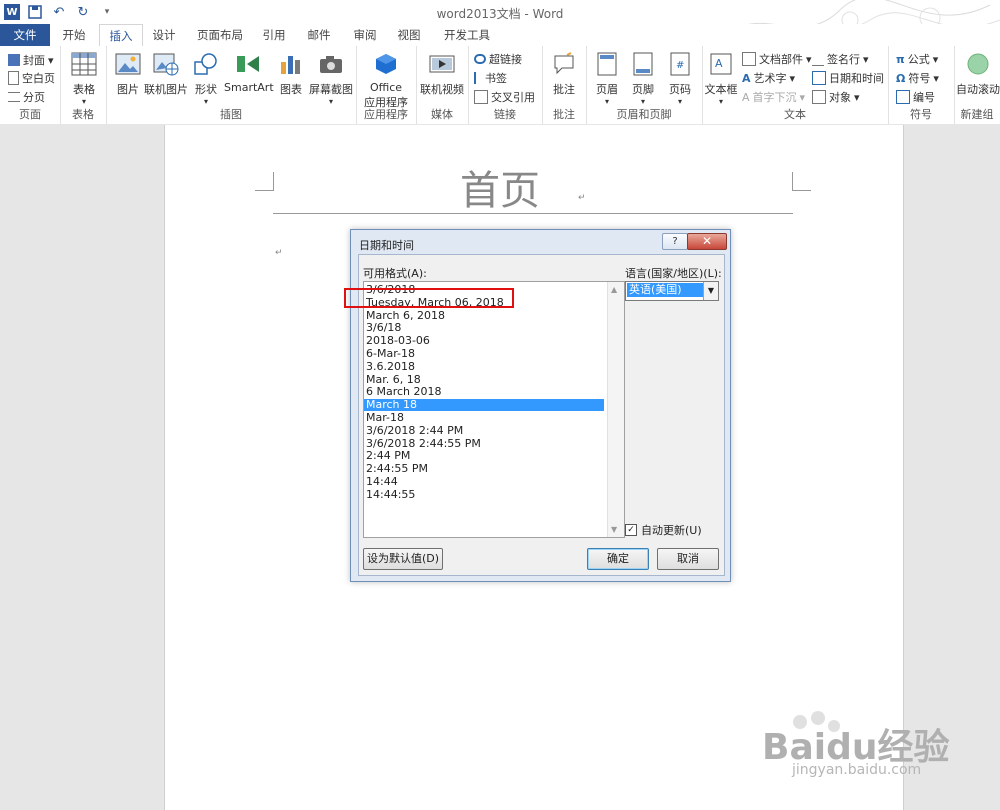  I want to click on format-list-item: Mar. 6, 18, so click(484, 379).